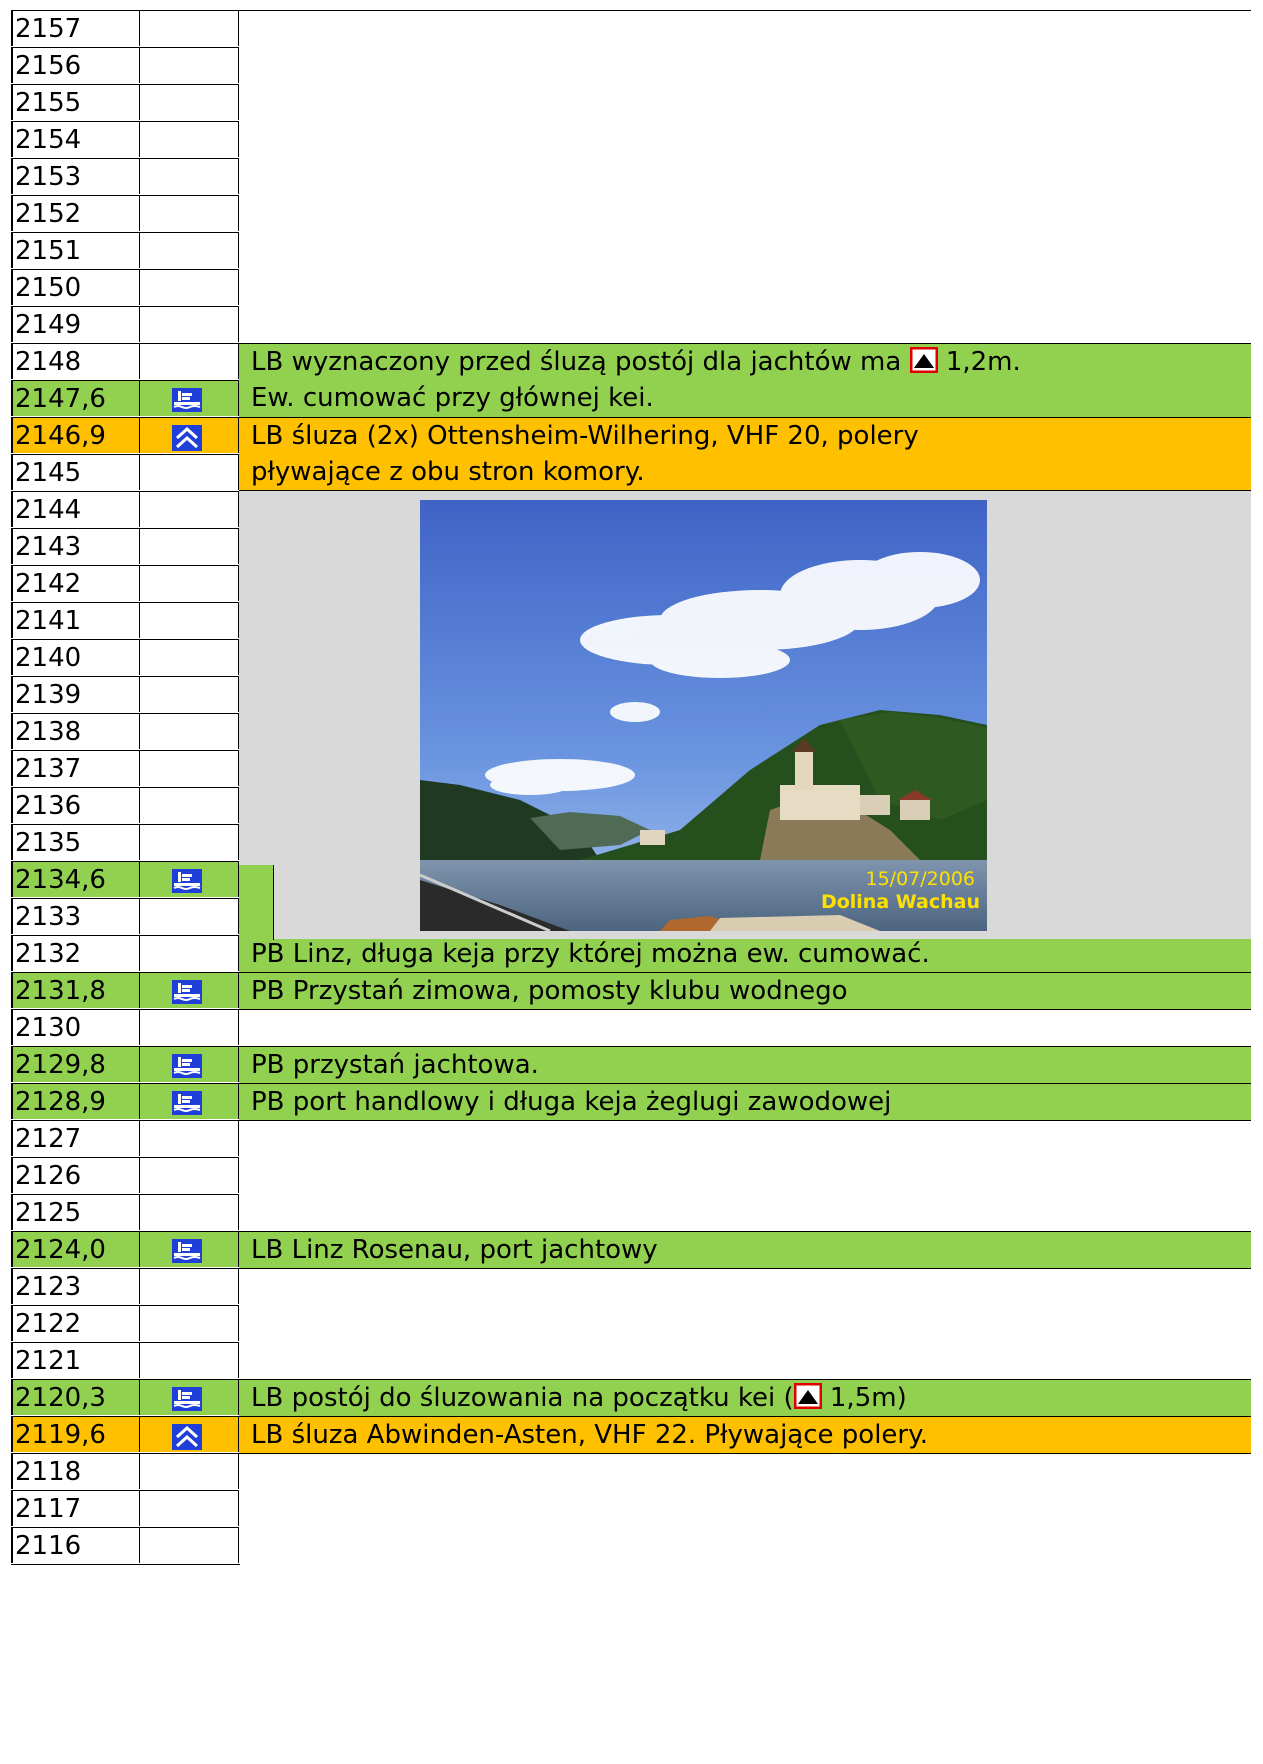 The height and width of the screenshot is (1764, 1263). I want to click on km-marker: 2123, so click(75, 1286).